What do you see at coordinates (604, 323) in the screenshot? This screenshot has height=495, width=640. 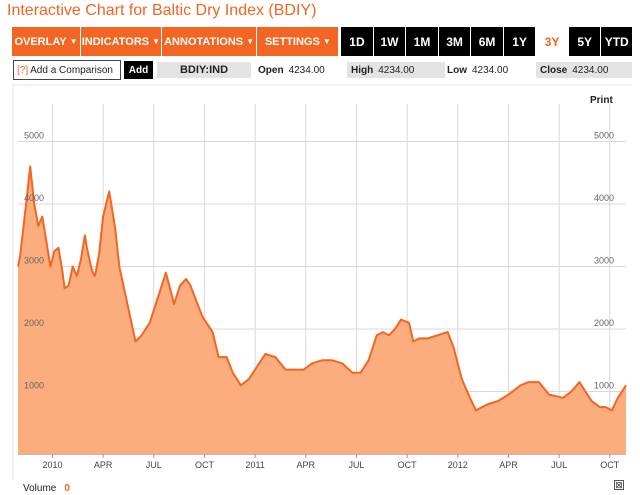 I see `y-tick-label-right: 2000` at bounding box center [604, 323].